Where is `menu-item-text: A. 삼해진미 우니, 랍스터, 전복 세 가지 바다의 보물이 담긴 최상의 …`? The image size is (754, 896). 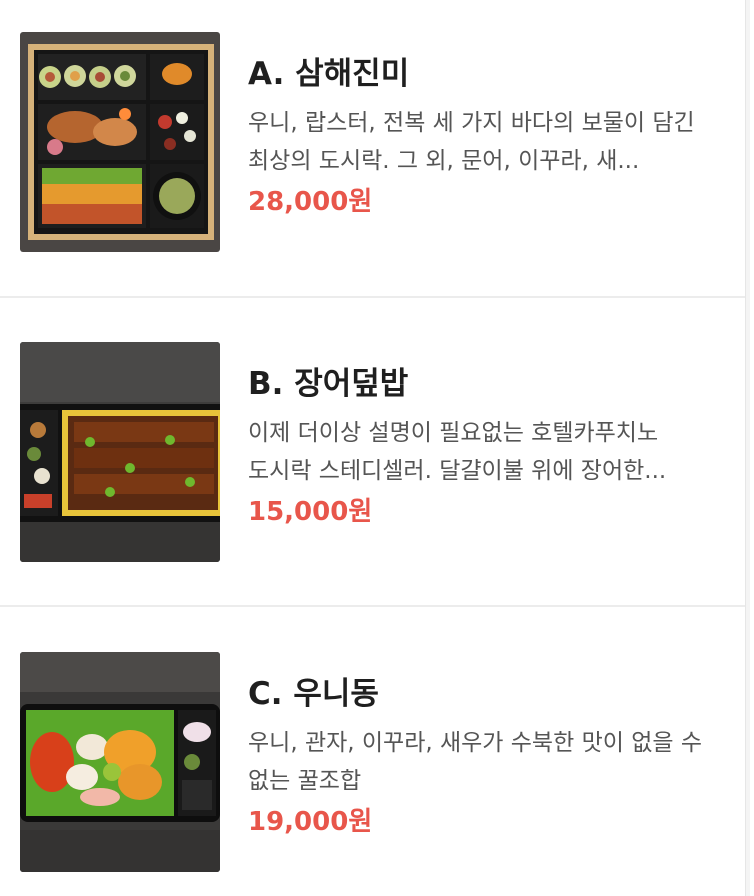 menu-item-text: A. 삼해진미 우니, 랍스터, 전복 세 가지 바다의 보물이 담긴 최상의 … is located at coordinates (483, 137).